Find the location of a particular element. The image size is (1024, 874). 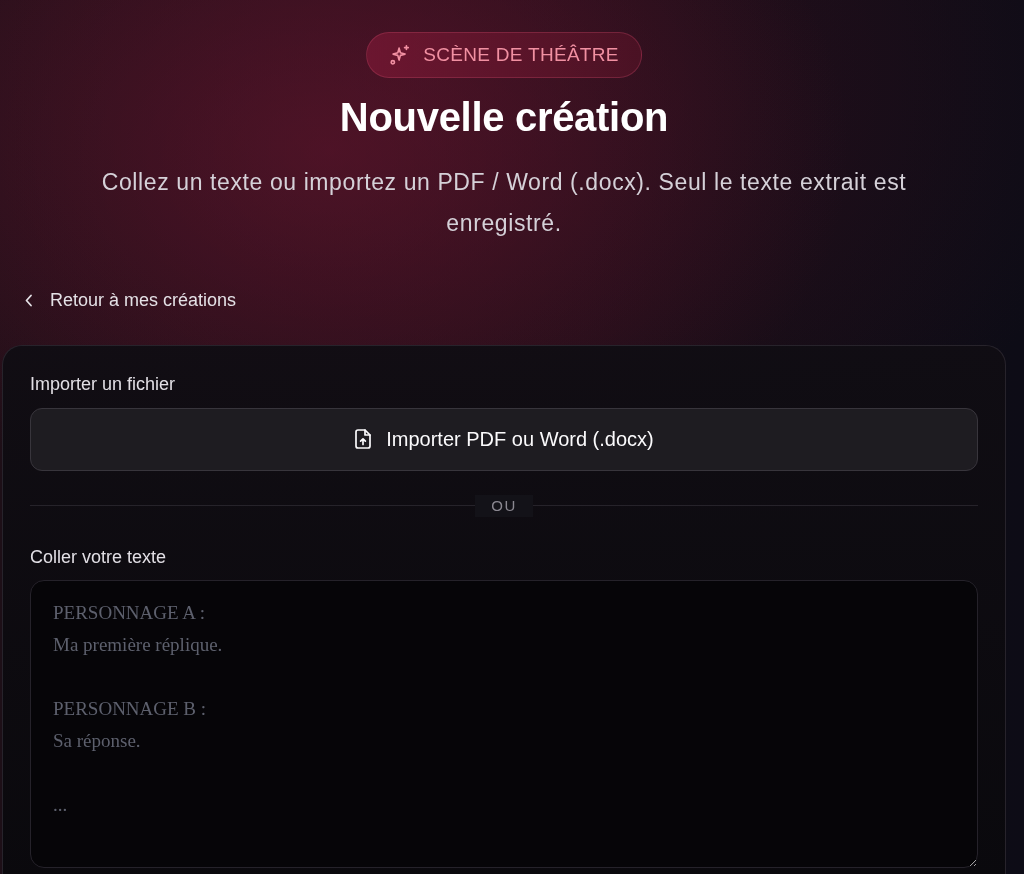

paste-label: Coller votre texte is located at coordinates (99, 557).